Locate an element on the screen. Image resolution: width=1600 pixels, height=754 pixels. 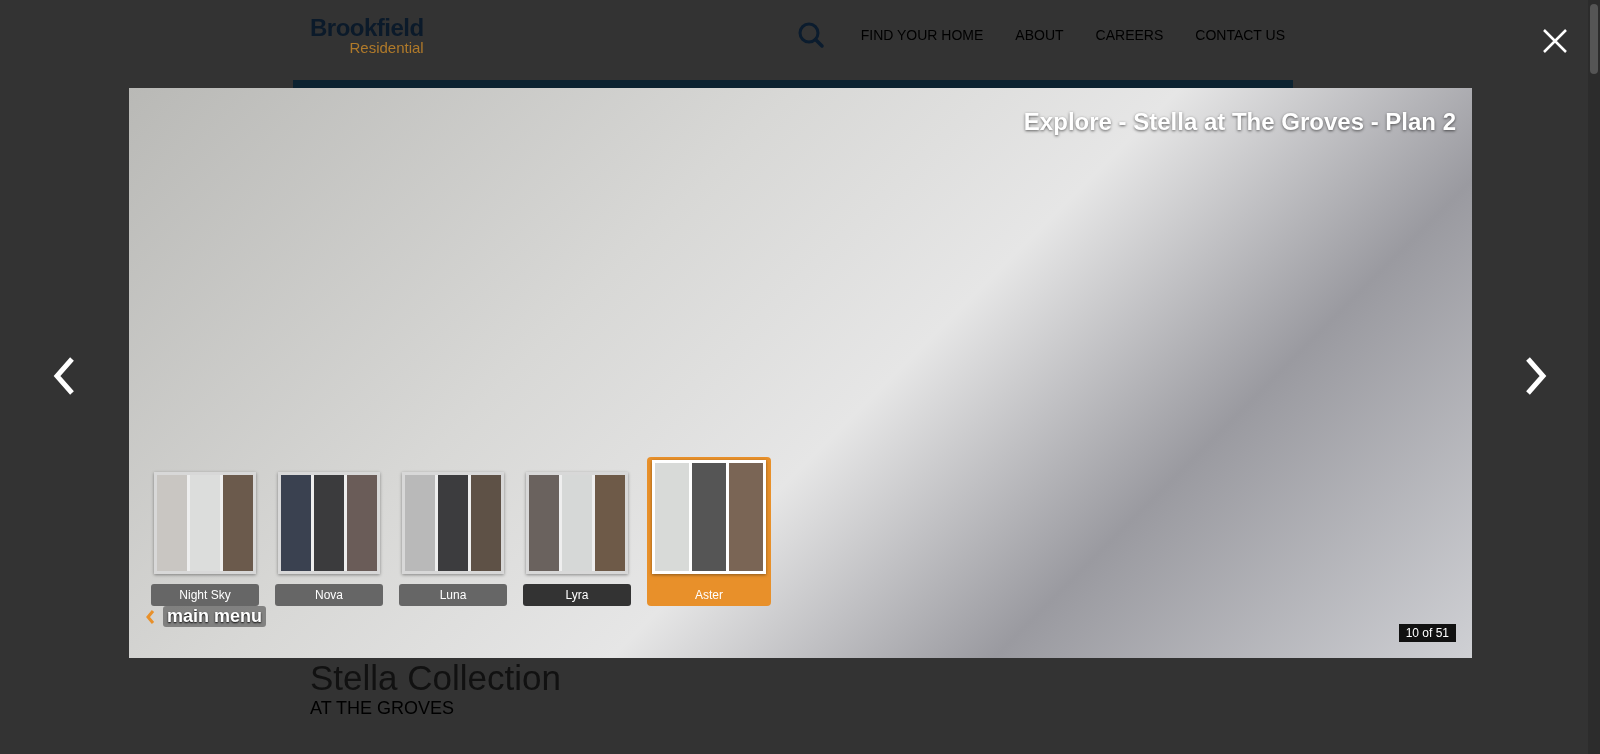
image-counter: 10 of 51 is located at coordinates (1427, 633).